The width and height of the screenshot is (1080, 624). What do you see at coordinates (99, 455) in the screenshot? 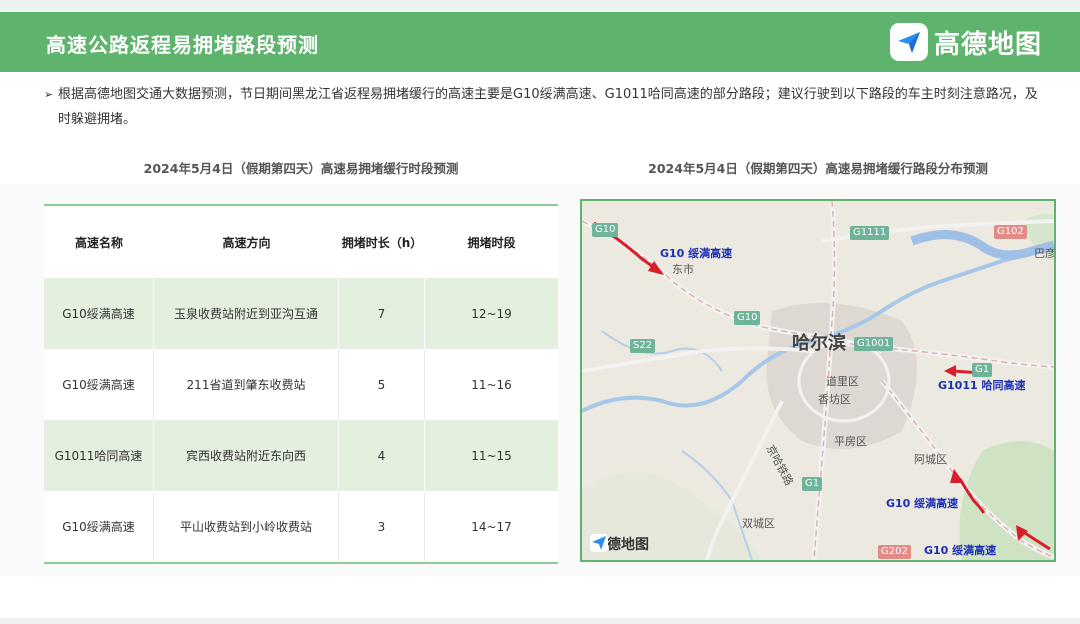
I see `table-cell: G1011哈同高速` at bounding box center [99, 455].